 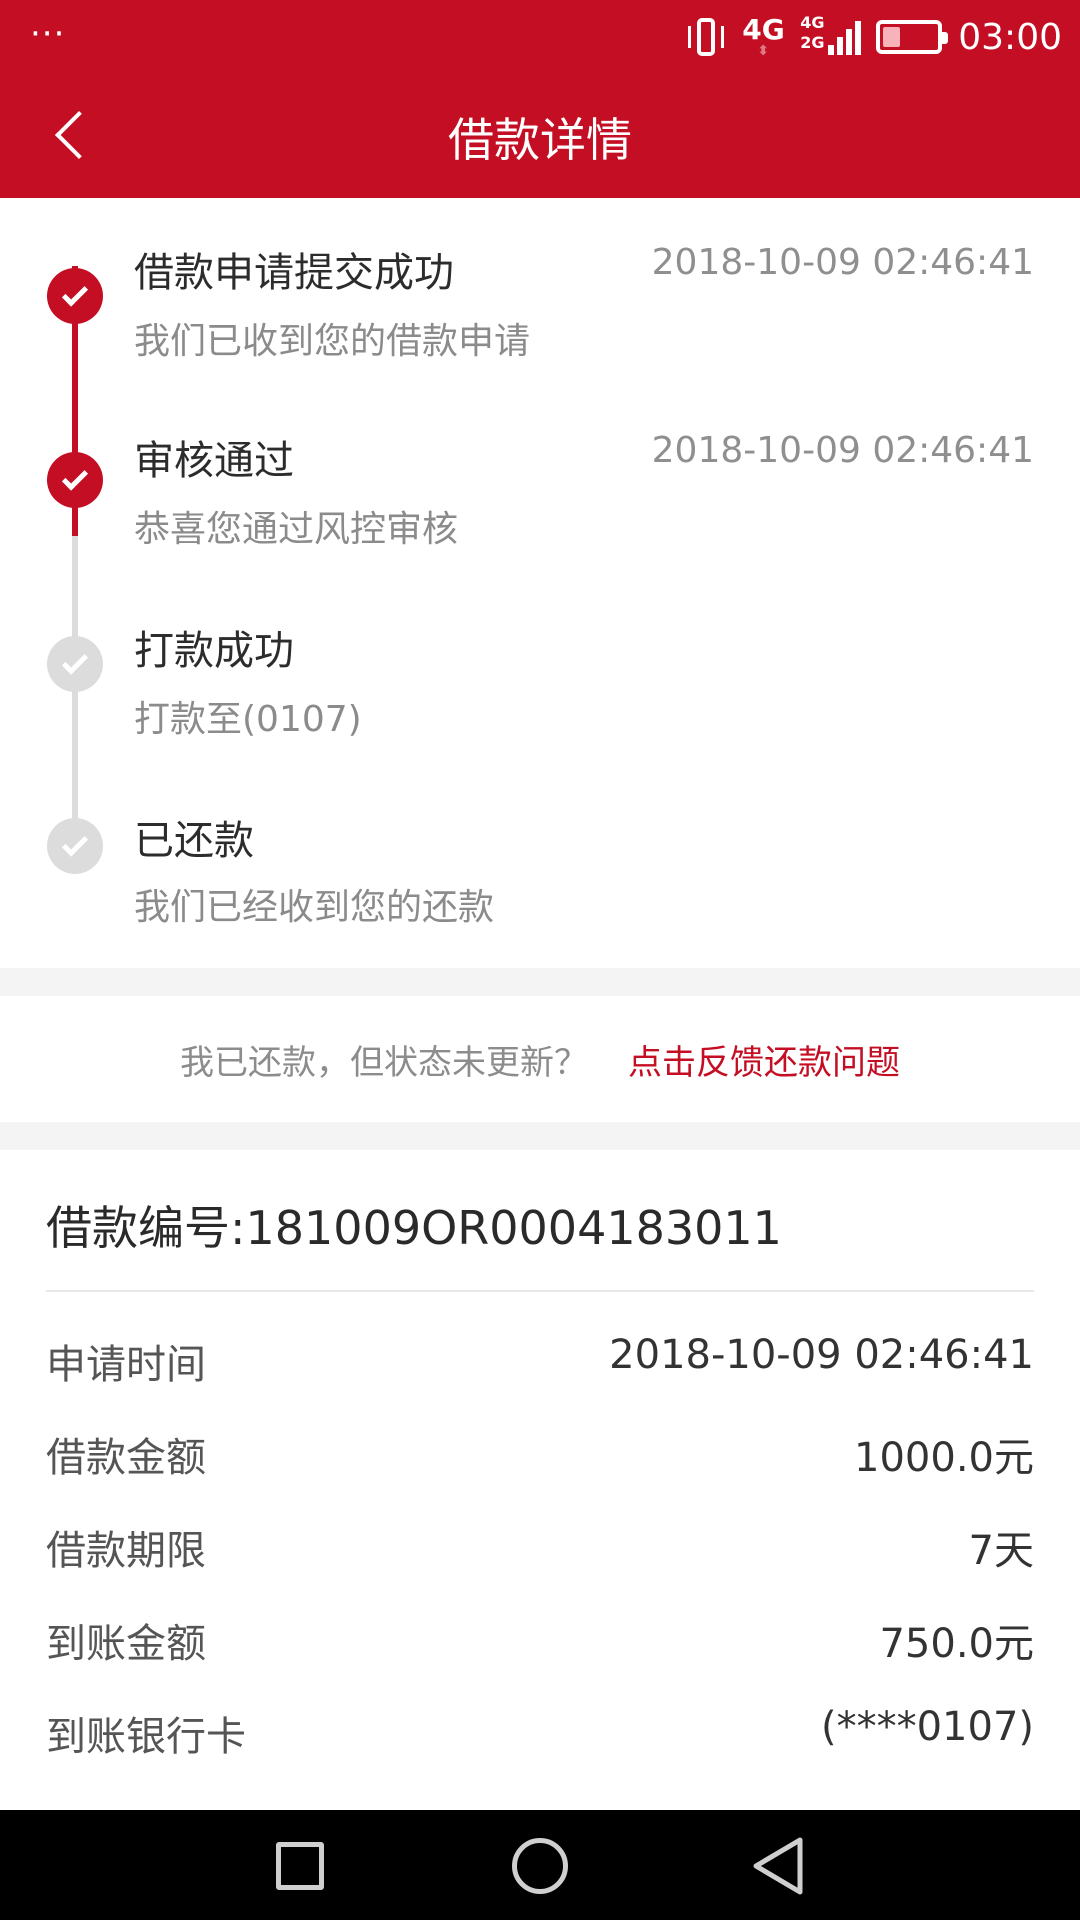 I want to click on detail-label: 到账银行卡, so click(x=146, y=1737).